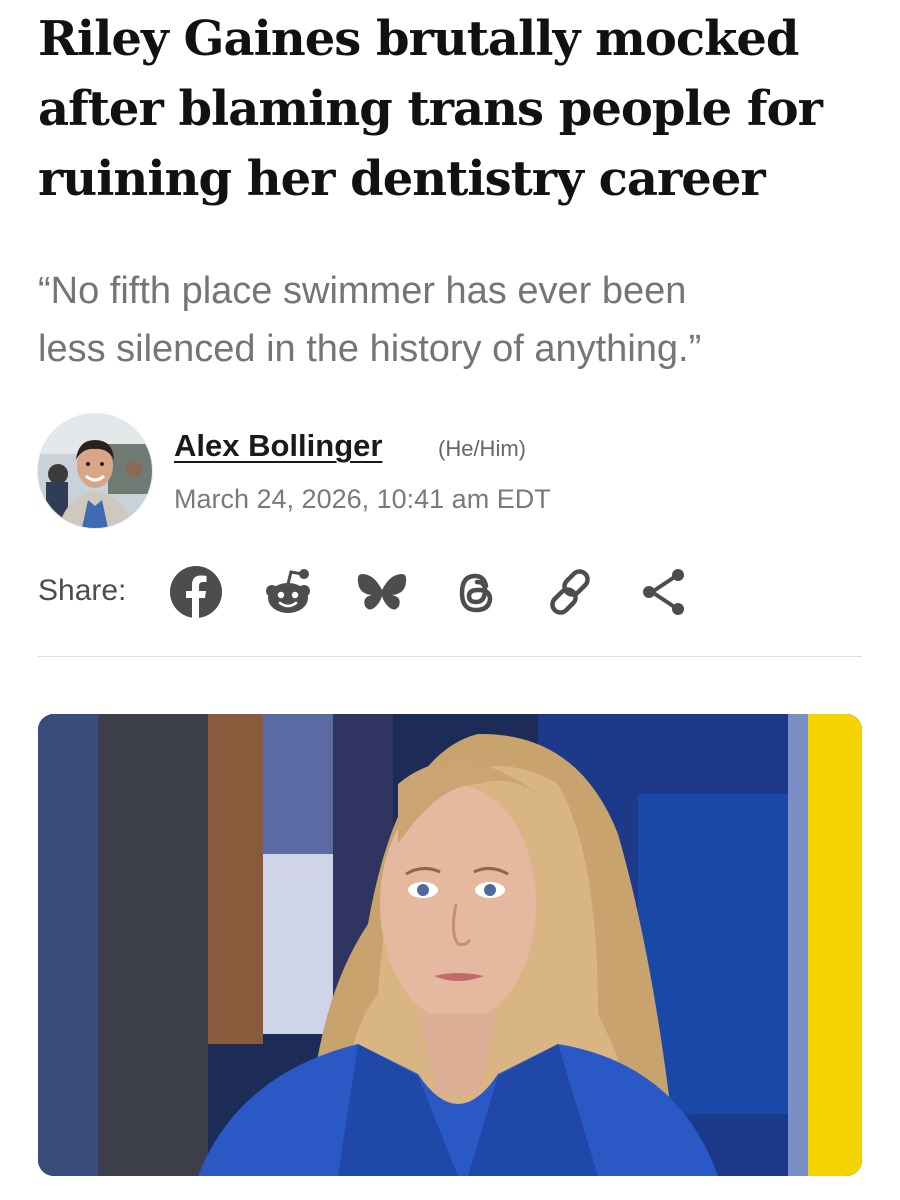  I want to click on link-icon, so click(570, 592).